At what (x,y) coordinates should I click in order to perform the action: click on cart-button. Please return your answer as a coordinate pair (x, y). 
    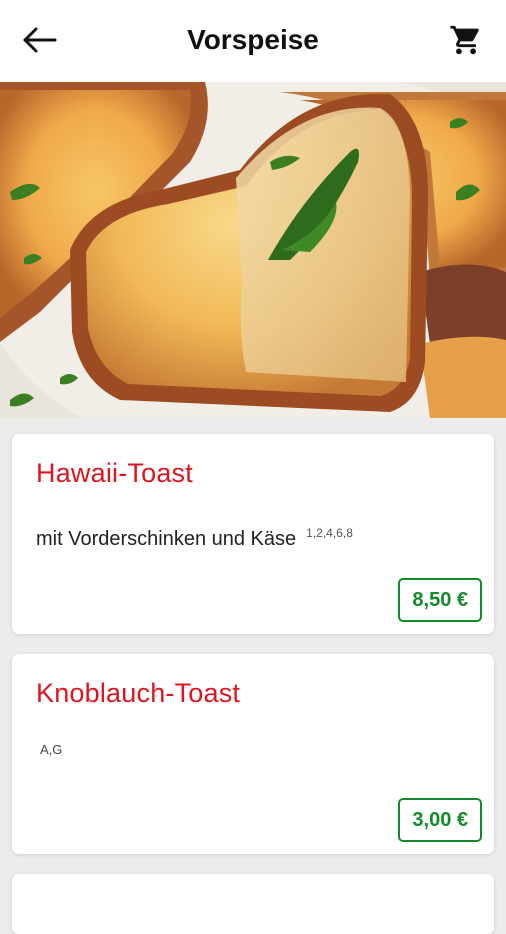
    Looking at the image, I should click on (466, 40).